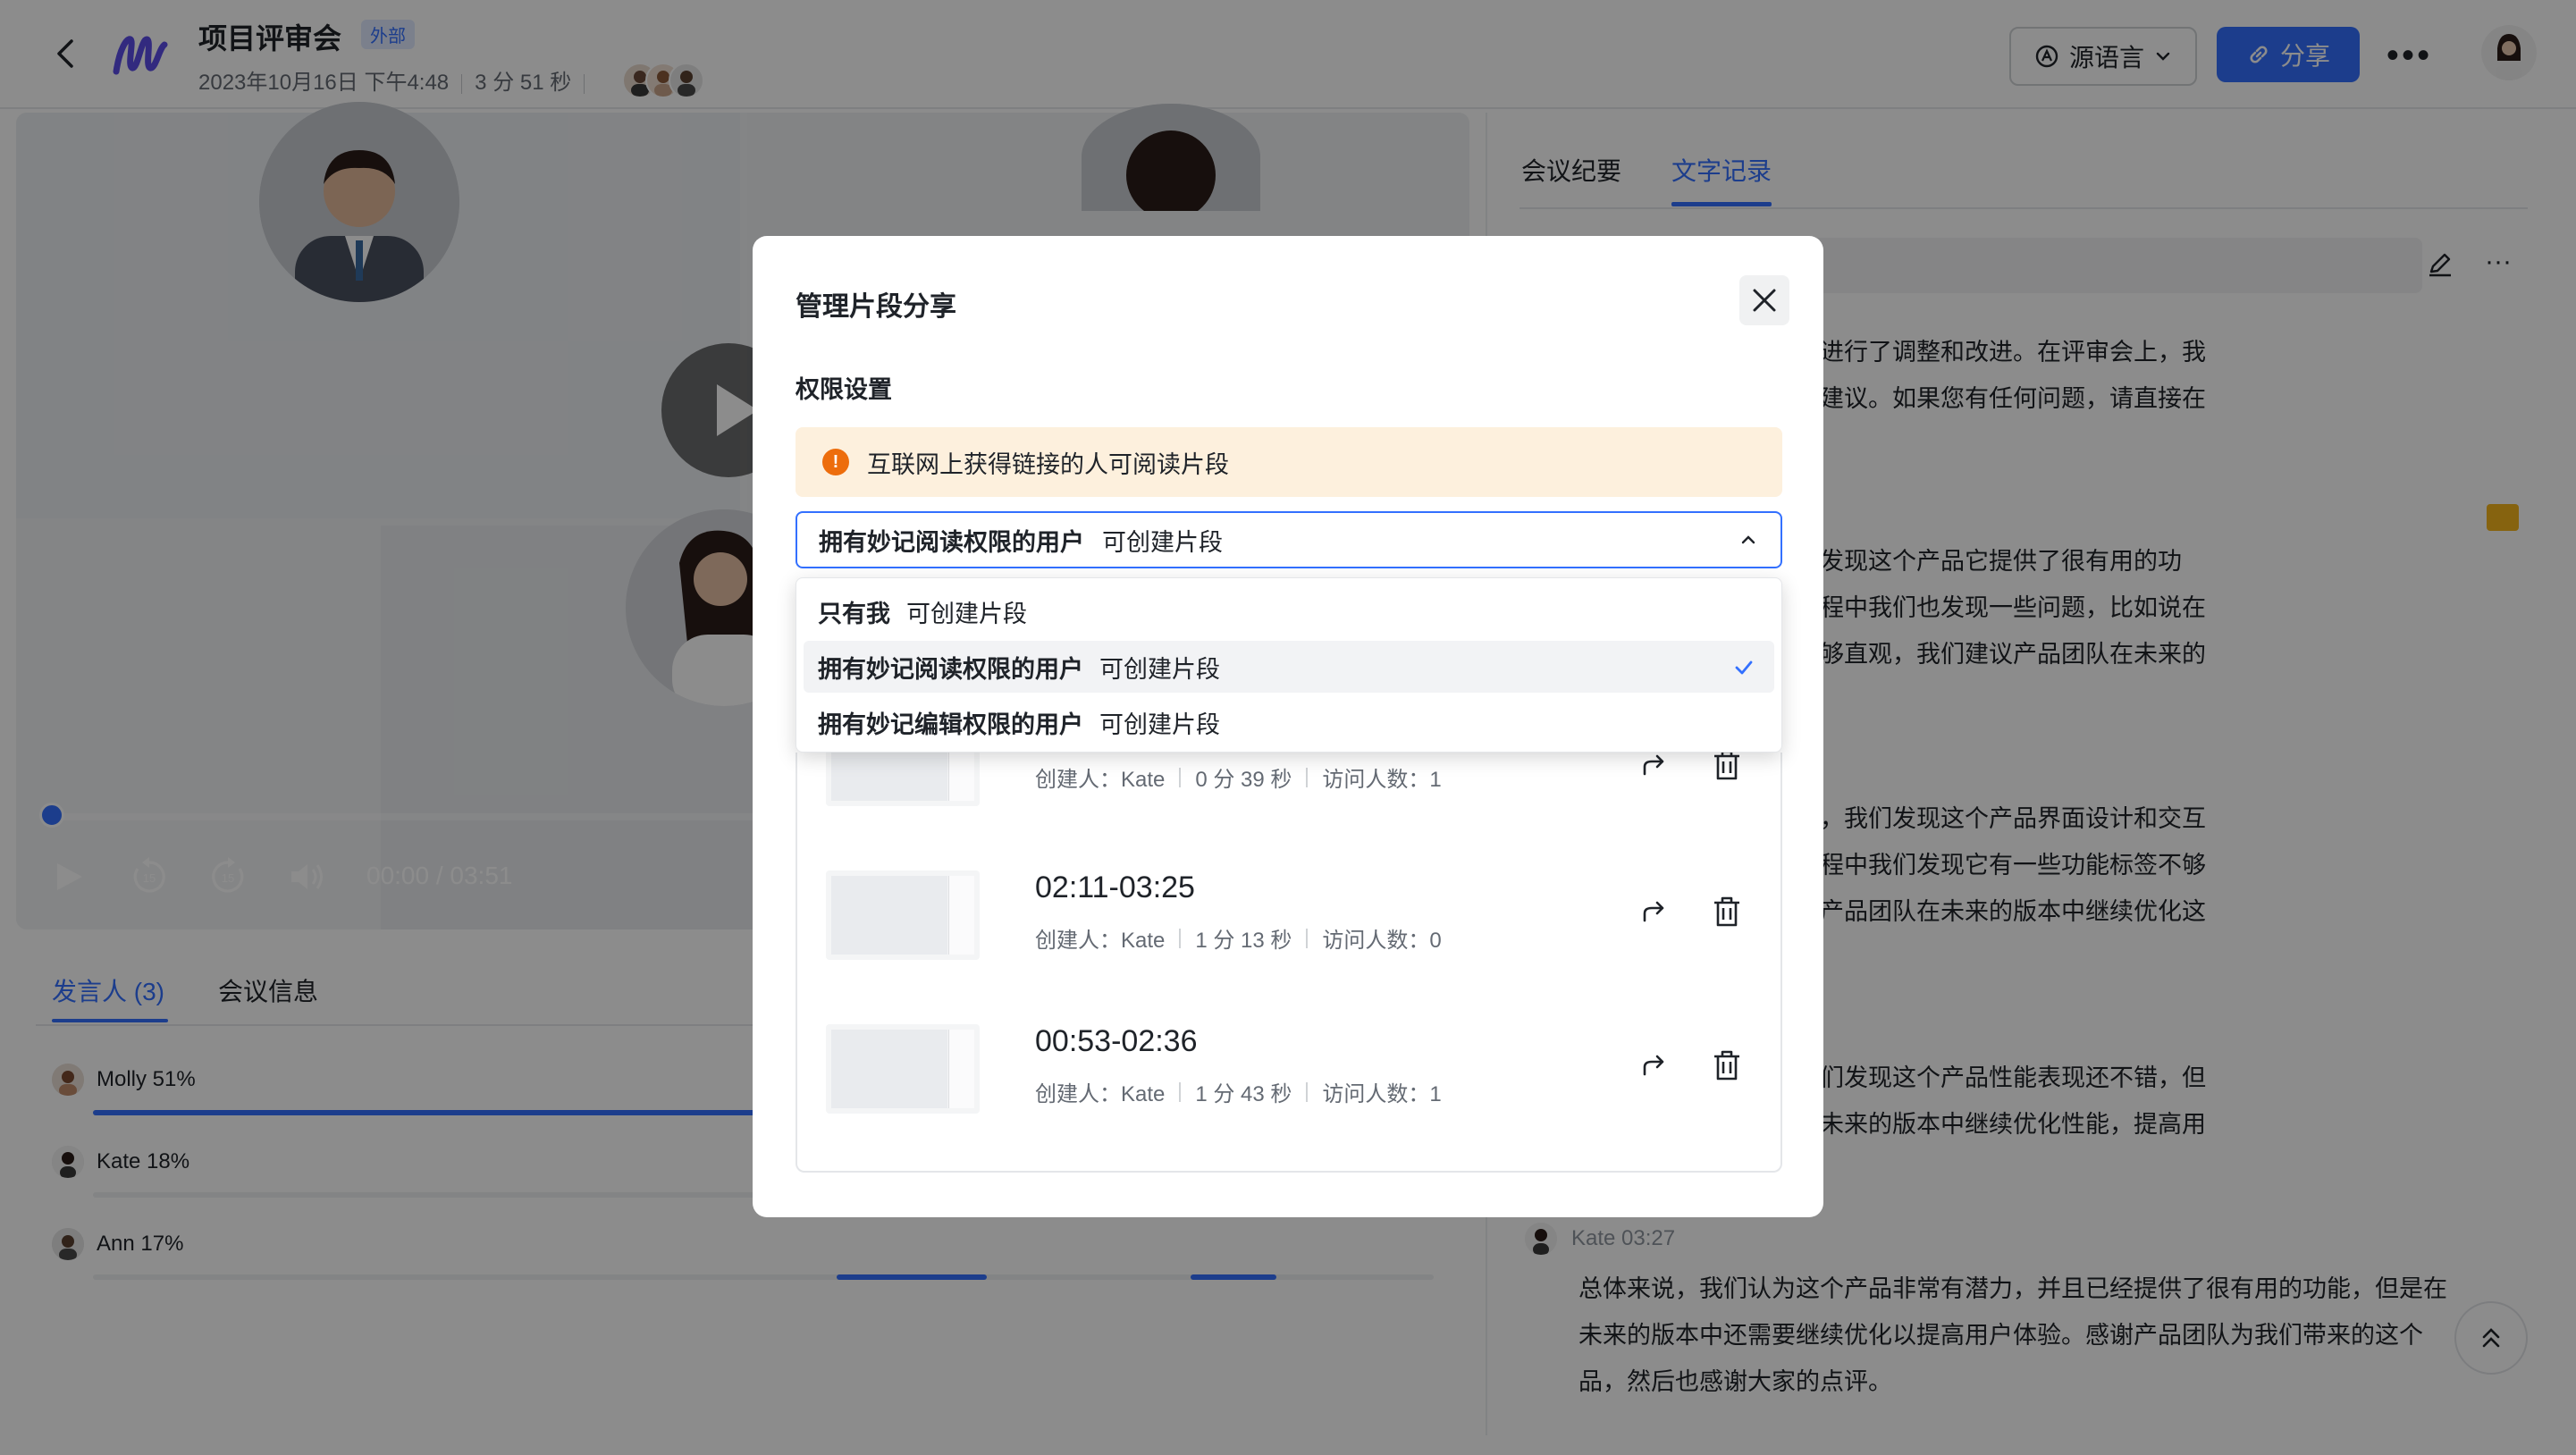 This screenshot has width=2576, height=1455. Describe the element at coordinates (844, 389) in the screenshot. I see `permission-section-title: 权限设置` at that location.